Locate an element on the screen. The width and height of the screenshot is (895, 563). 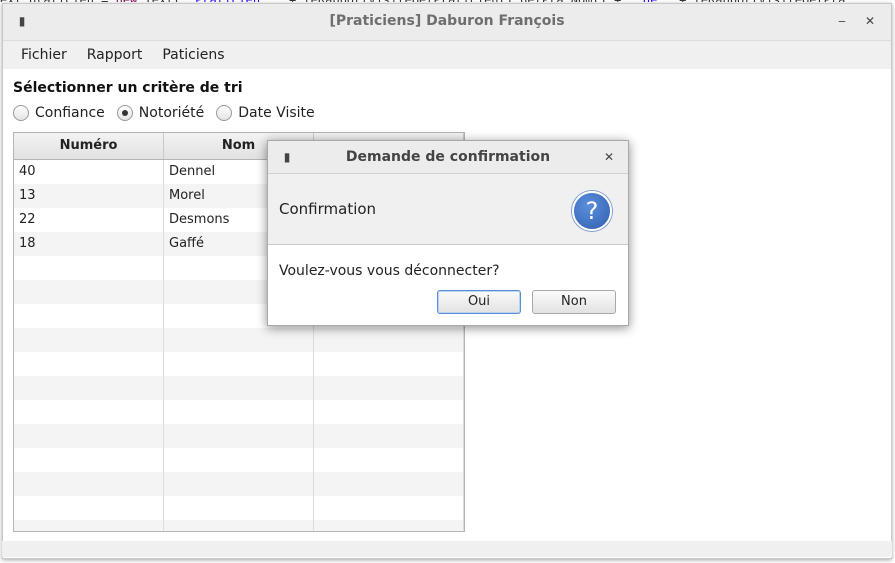
sort-criteria-title: Sélectionner un critère de tri is located at coordinates (128, 88).